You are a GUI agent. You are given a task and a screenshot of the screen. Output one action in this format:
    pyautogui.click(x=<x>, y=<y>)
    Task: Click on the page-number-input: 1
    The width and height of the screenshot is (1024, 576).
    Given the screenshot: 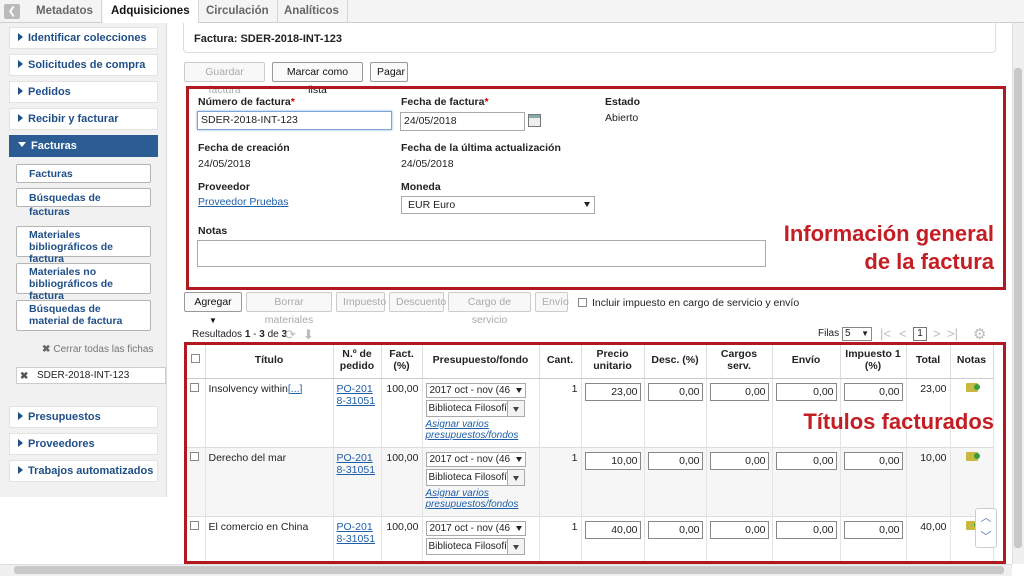 What is the action you would take?
    pyautogui.click(x=920, y=334)
    